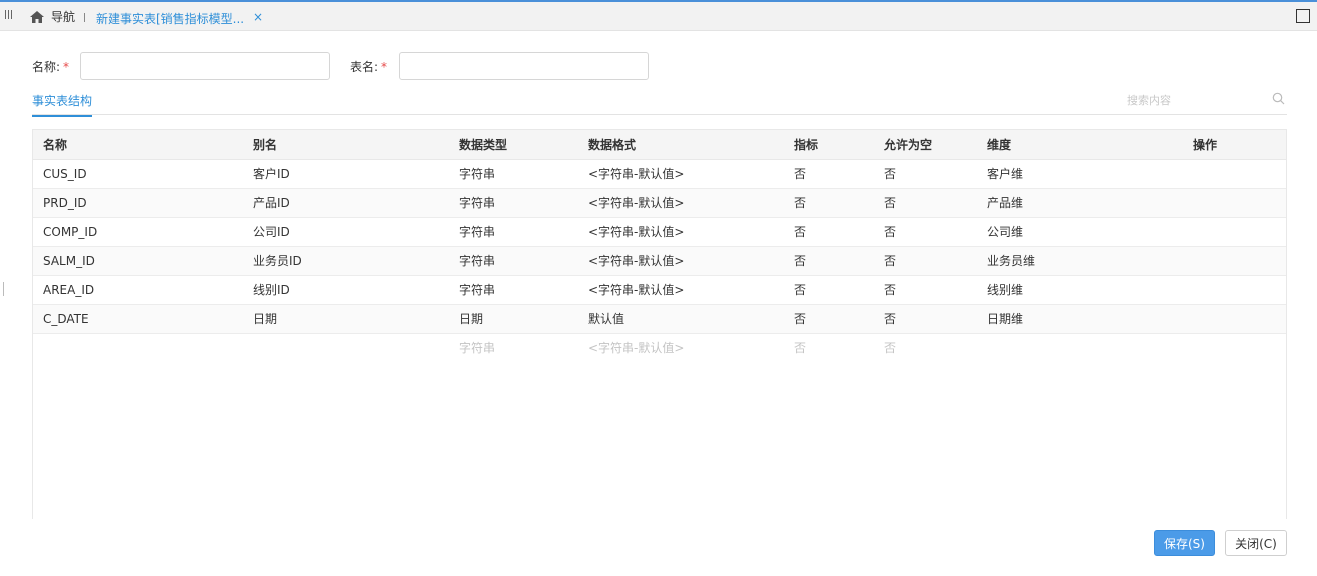 This screenshot has width=1317, height=576. I want to click on column-header: 指标, so click(829, 145).